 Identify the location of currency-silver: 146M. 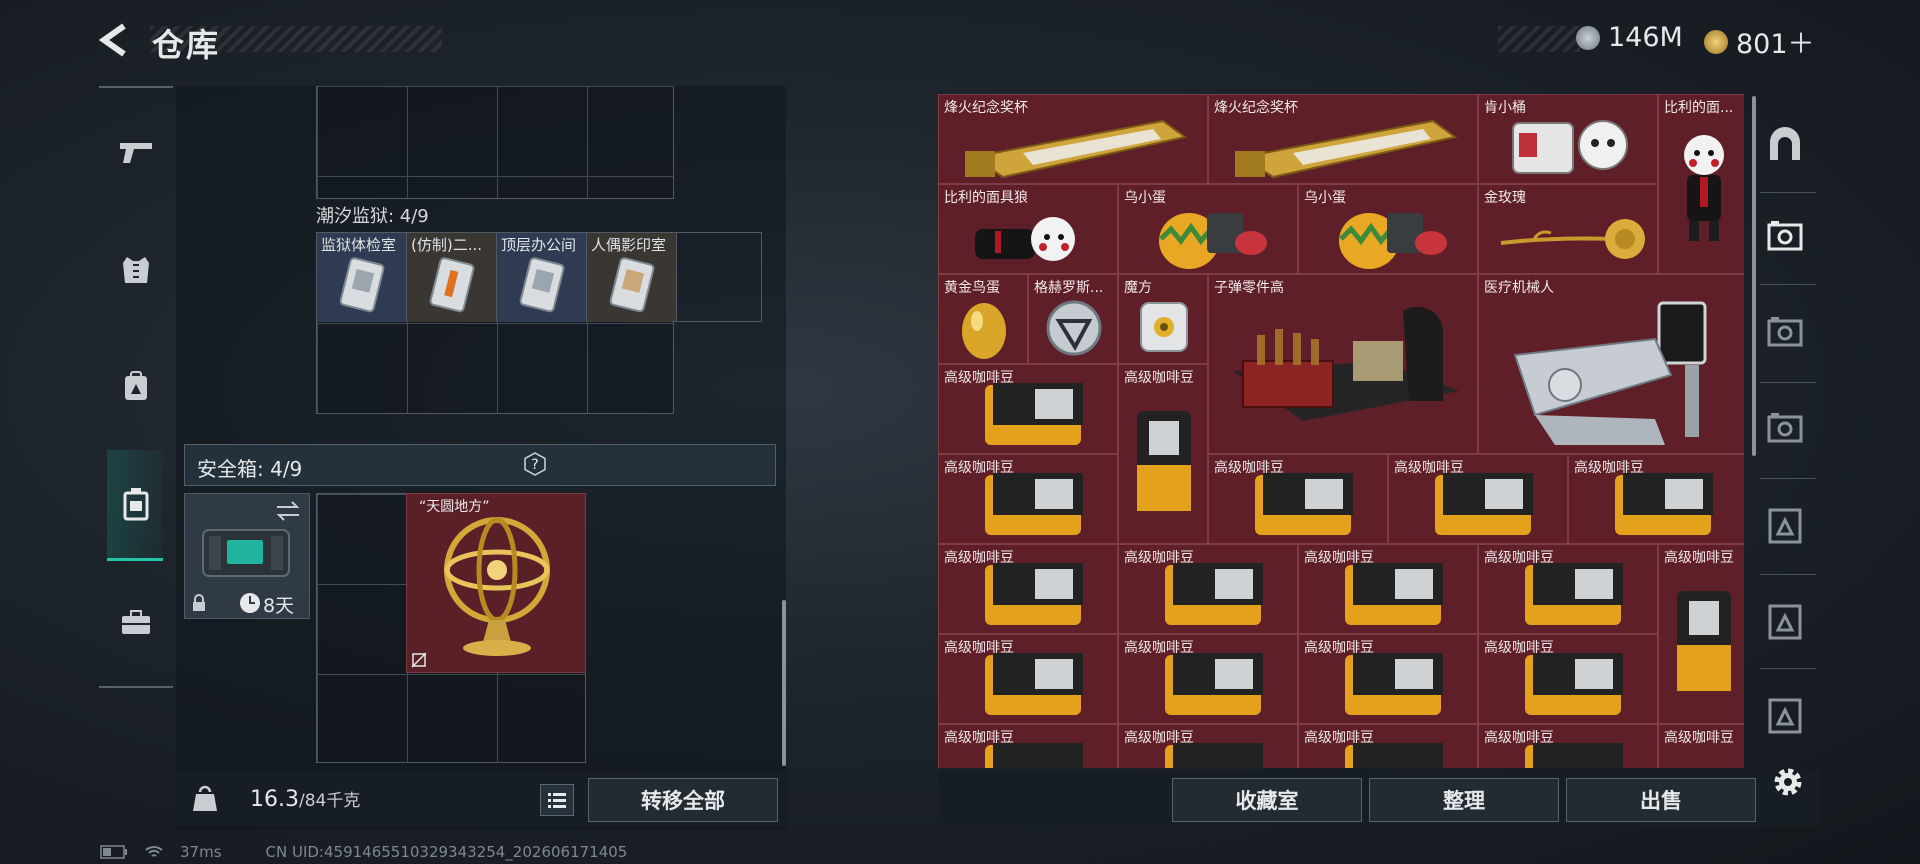
(1629, 37).